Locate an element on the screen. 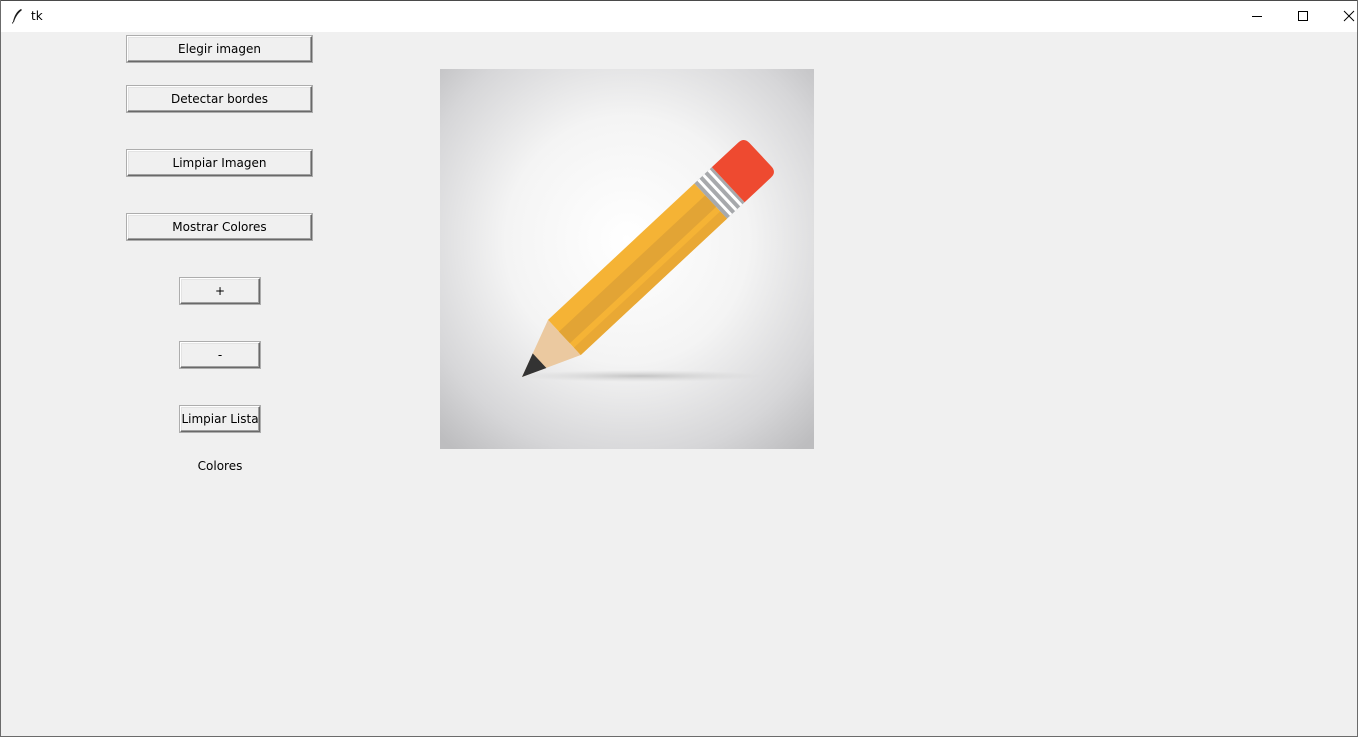 Image resolution: width=1358 pixels, height=737 pixels. close-button is located at coordinates (1342, 16).